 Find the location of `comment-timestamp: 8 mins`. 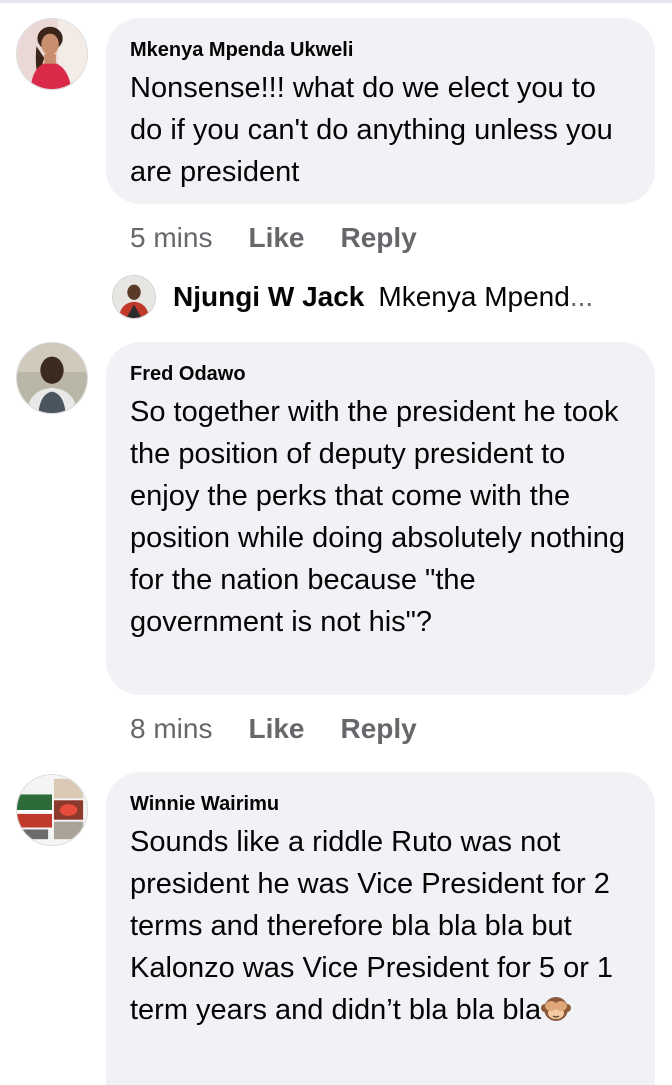

comment-timestamp: 8 mins is located at coordinates (171, 729).